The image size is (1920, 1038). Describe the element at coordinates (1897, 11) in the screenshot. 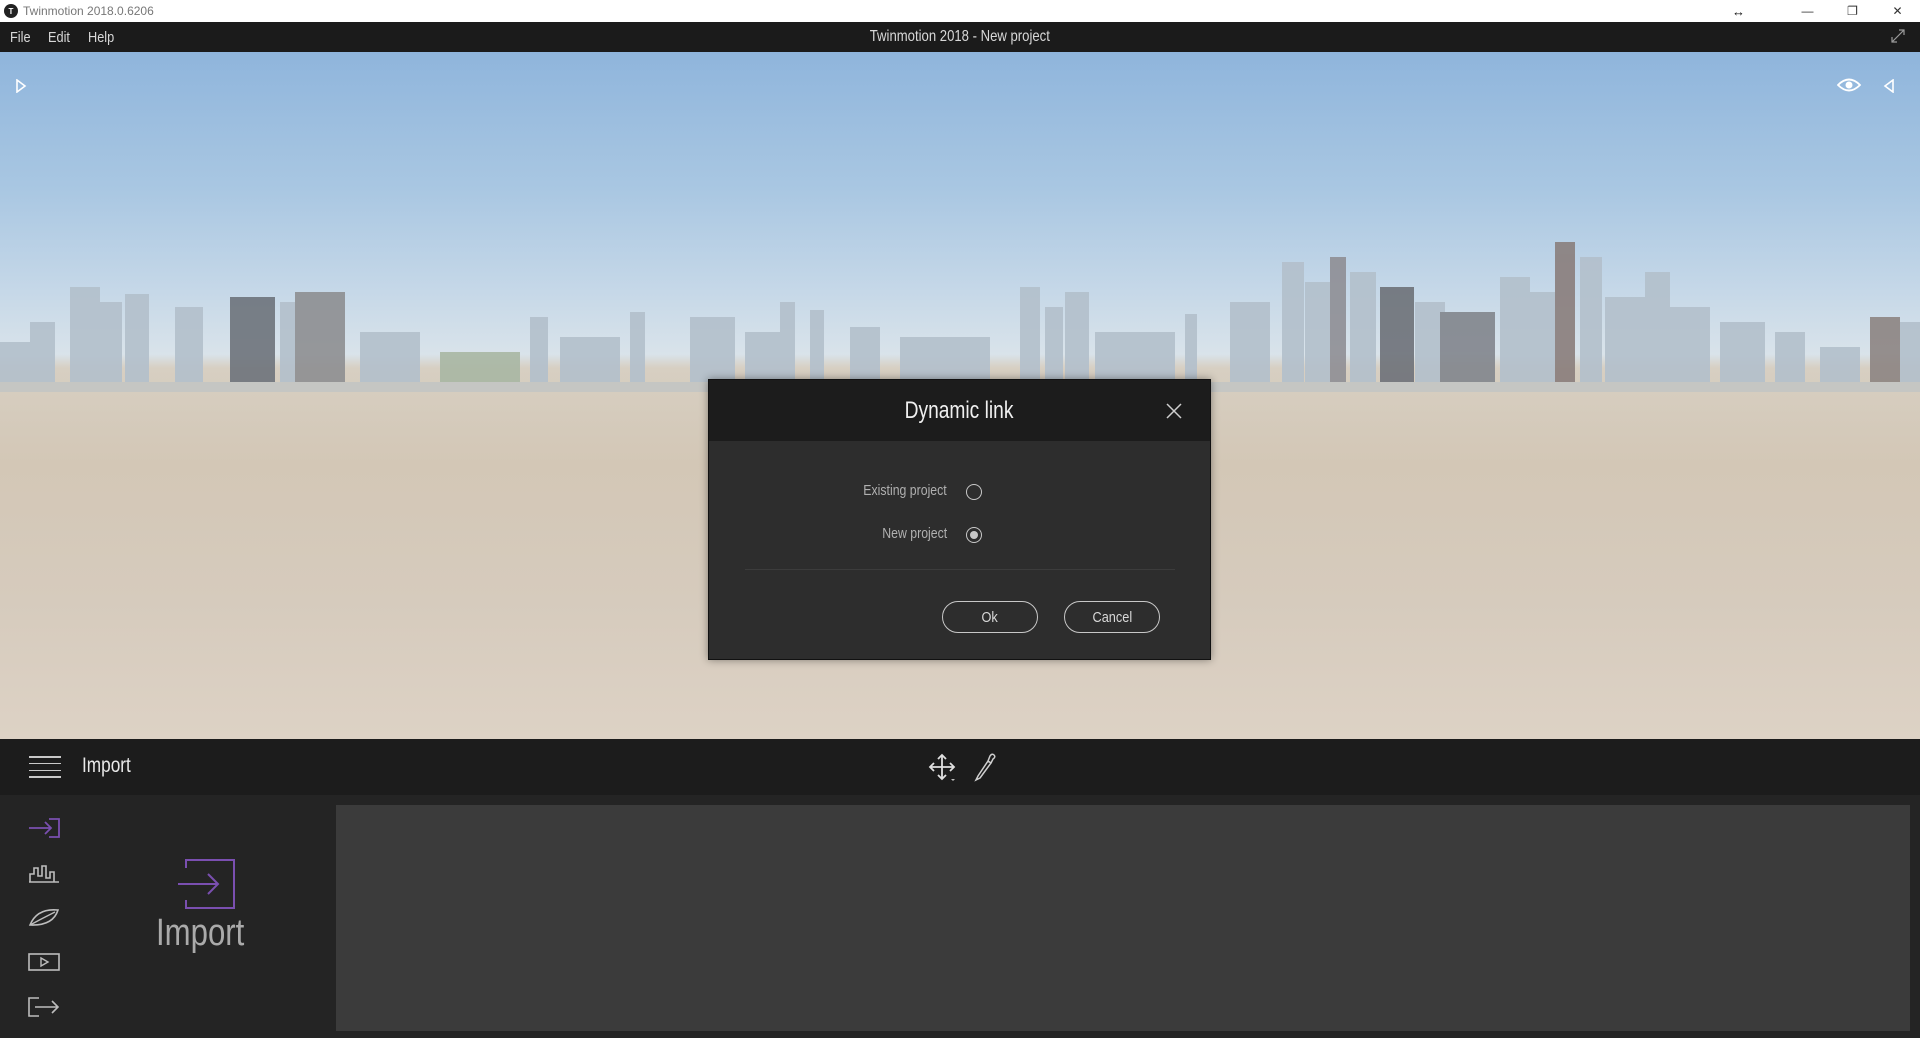

I see `close-window-button: ✕` at that location.